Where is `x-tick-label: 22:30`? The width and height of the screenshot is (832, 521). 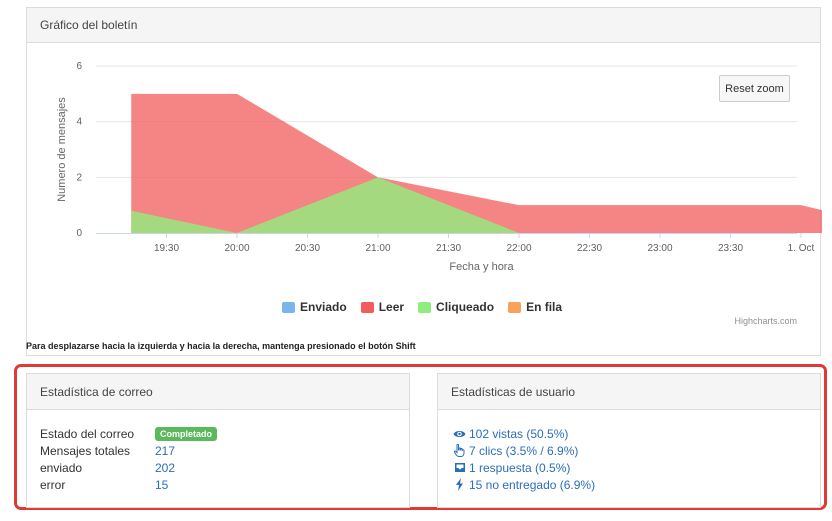
x-tick-label: 22:30 is located at coordinates (589, 248).